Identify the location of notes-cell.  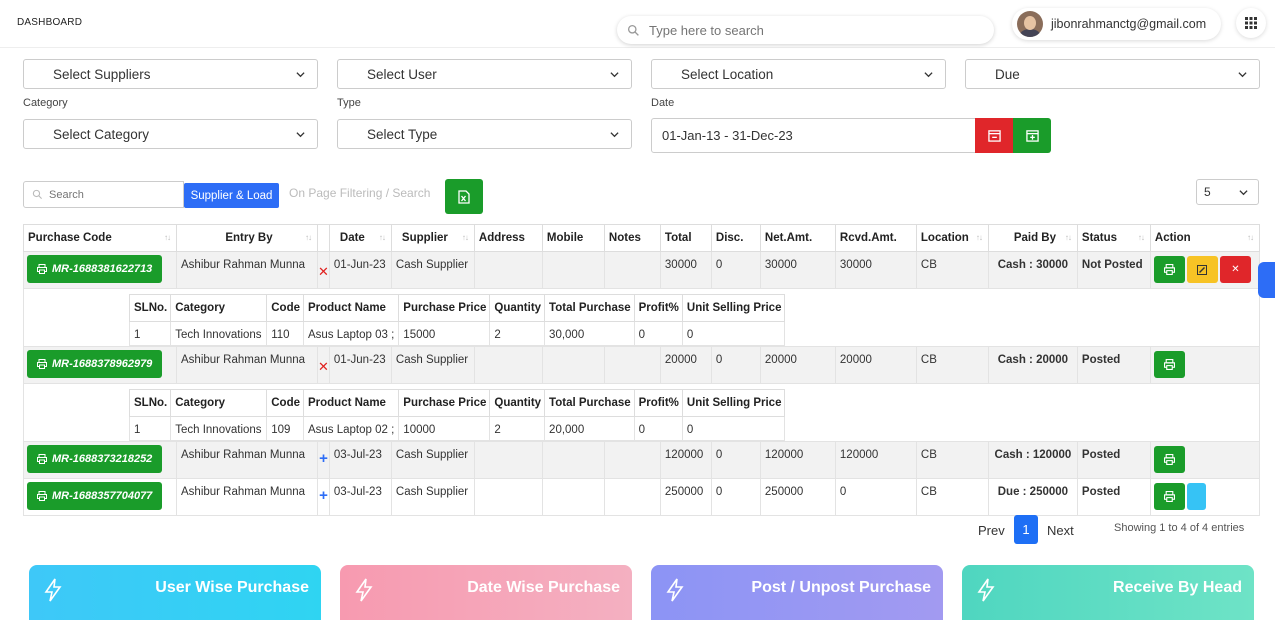
(632, 497).